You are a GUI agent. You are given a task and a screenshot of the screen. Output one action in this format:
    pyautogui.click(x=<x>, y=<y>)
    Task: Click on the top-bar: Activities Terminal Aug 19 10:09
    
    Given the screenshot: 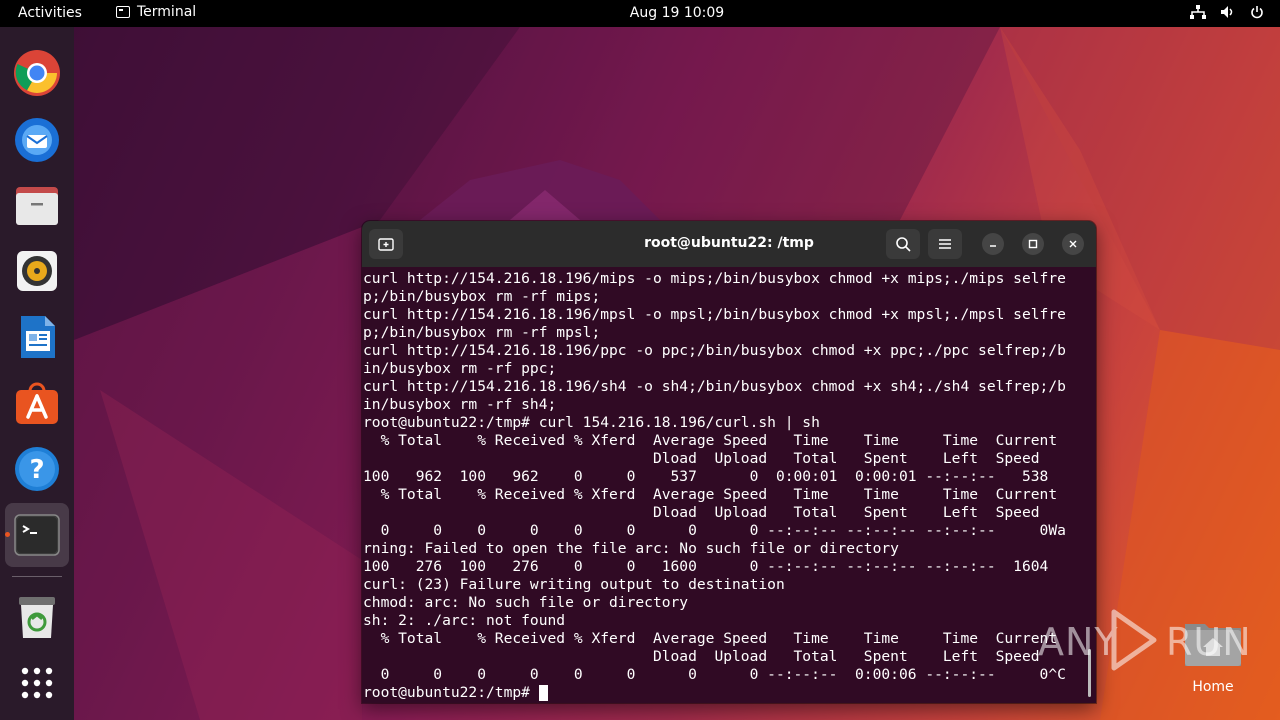 What is the action you would take?
    pyautogui.click(x=640, y=13)
    